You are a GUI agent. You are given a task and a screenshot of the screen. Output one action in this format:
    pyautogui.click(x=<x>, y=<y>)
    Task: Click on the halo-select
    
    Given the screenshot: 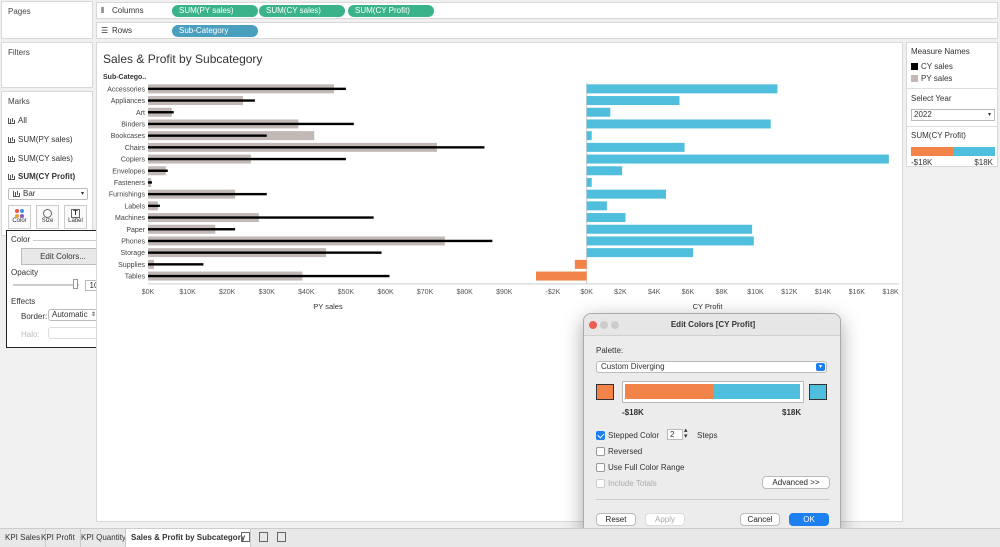 What is the action you would take?
    pyautogui.click(x=74, y=333)
    